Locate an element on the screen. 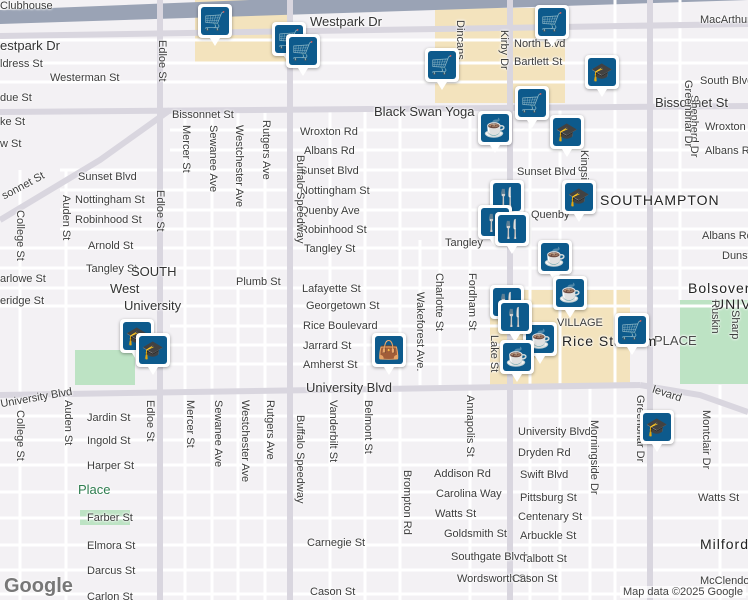 The width and height of the screenshot is (748, 600). street-label: Quenby Ave is located at coordinates (330, 211).